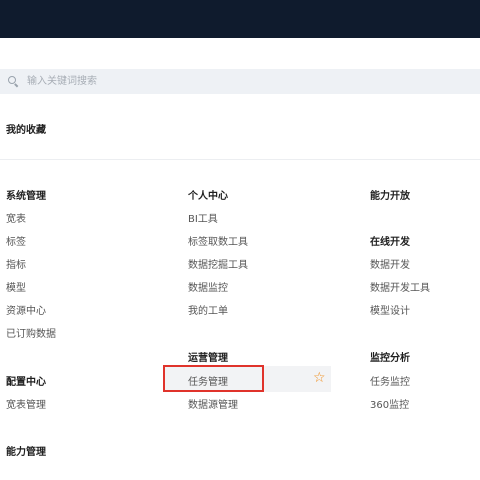  Describe the element at coordinates (240, 19) in the screenshot. I see `top-navigation-bar` at that location.